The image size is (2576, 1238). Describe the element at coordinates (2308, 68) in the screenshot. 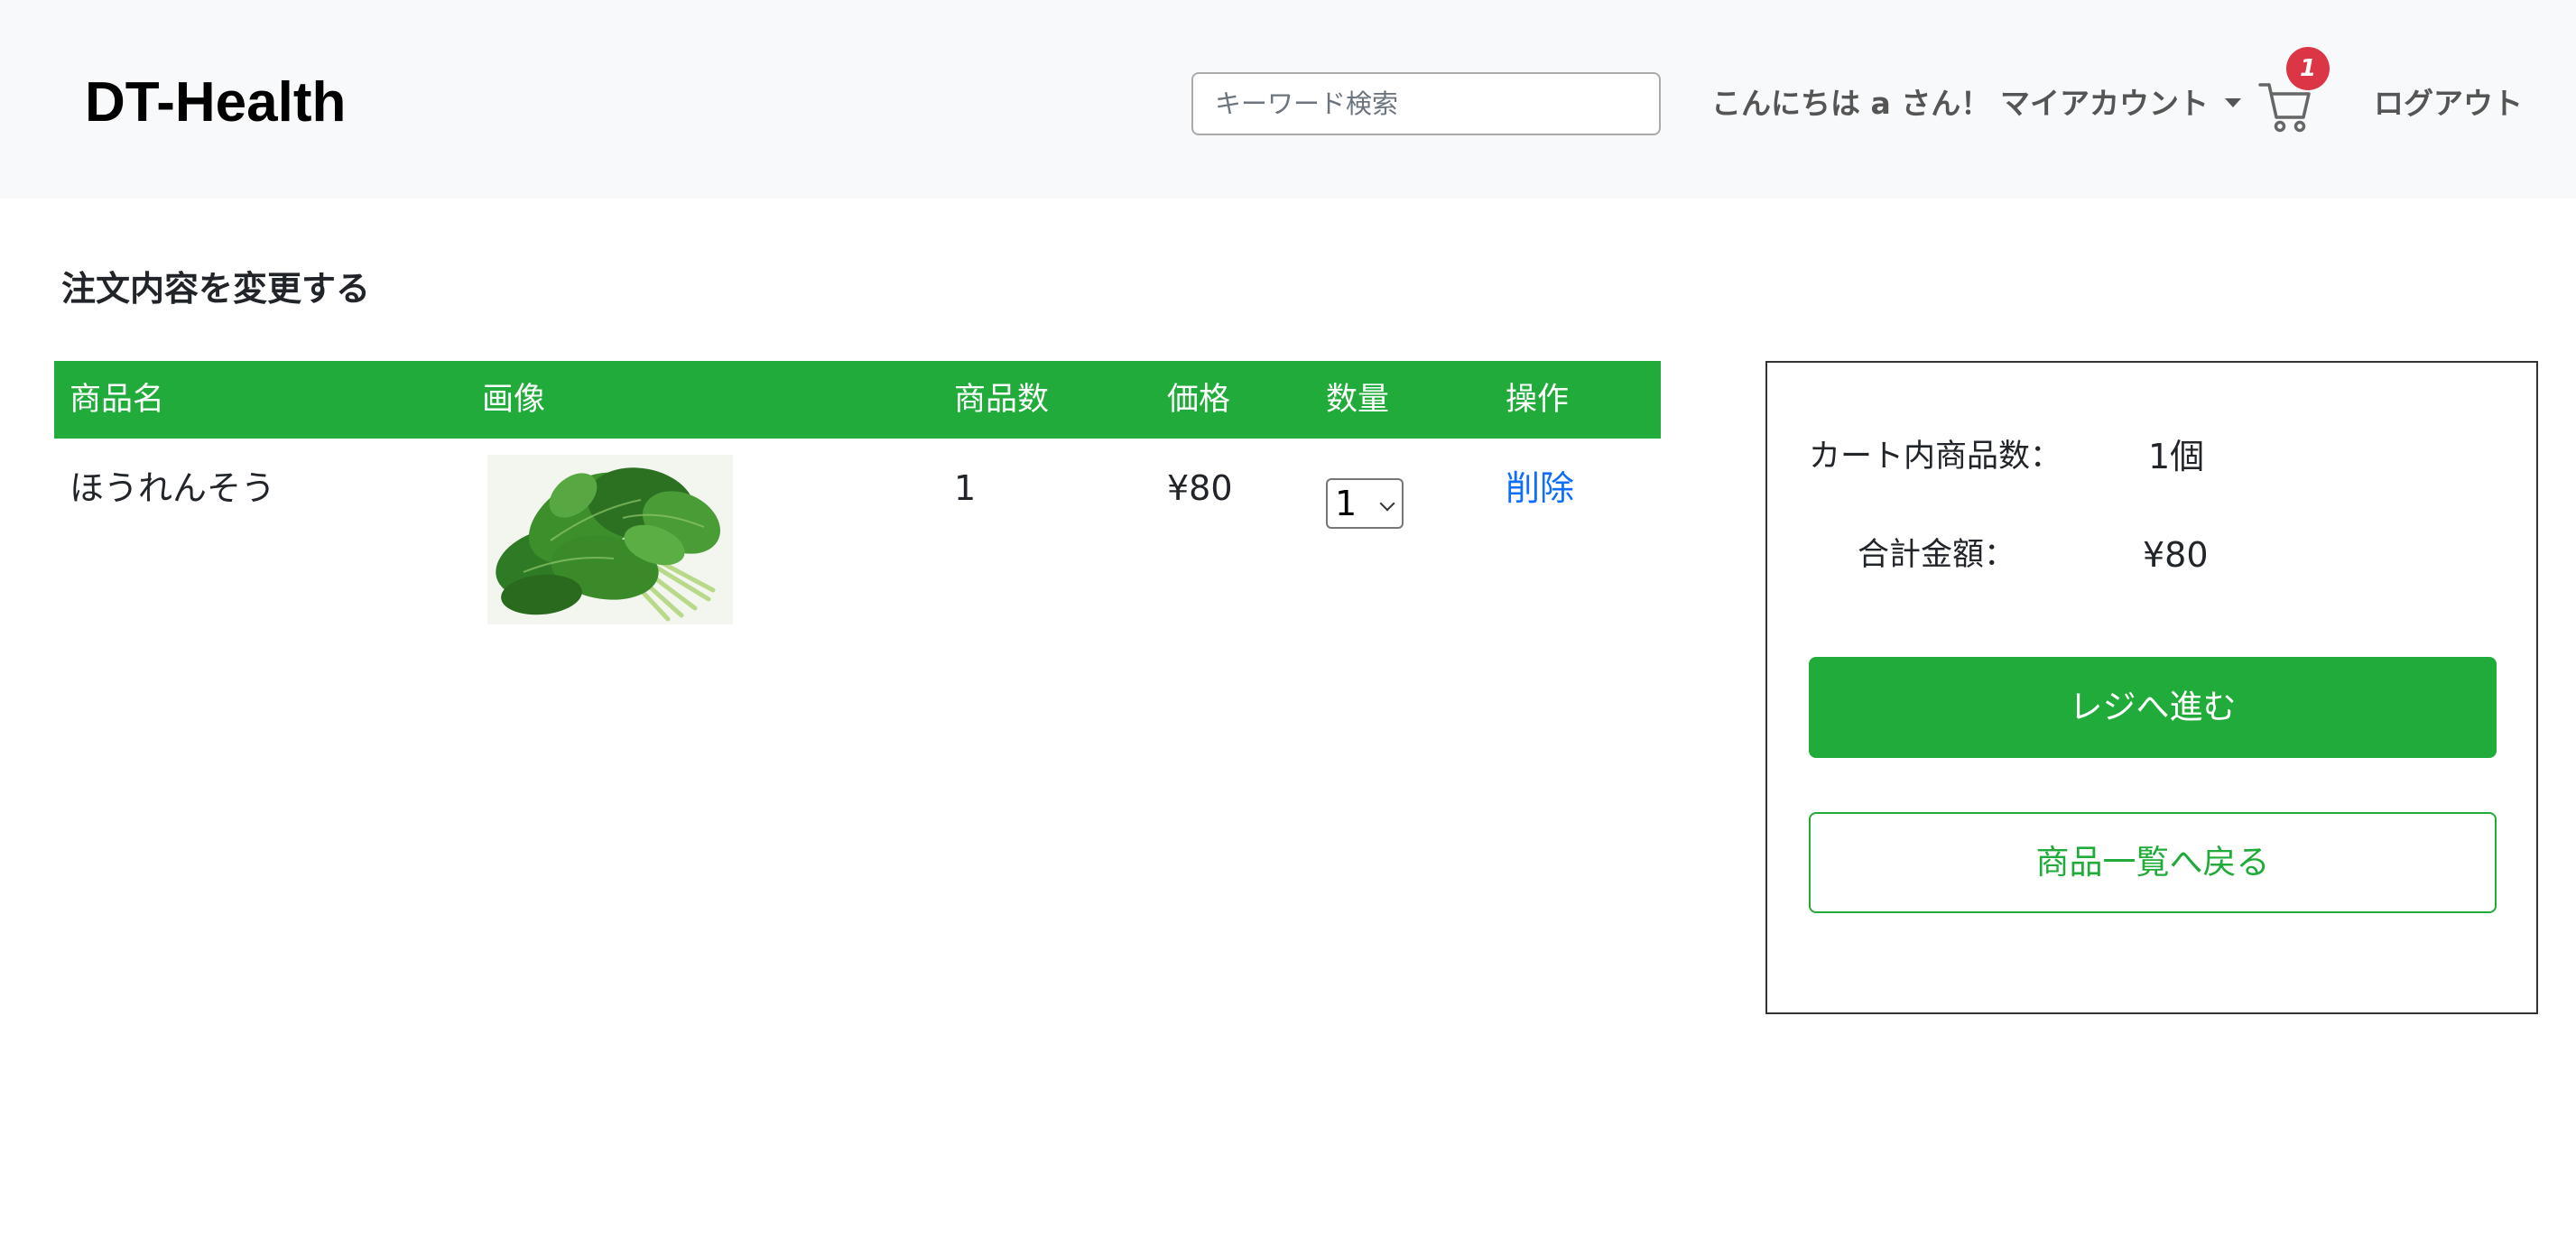

I see `cart-count-badge: 1` at that location.